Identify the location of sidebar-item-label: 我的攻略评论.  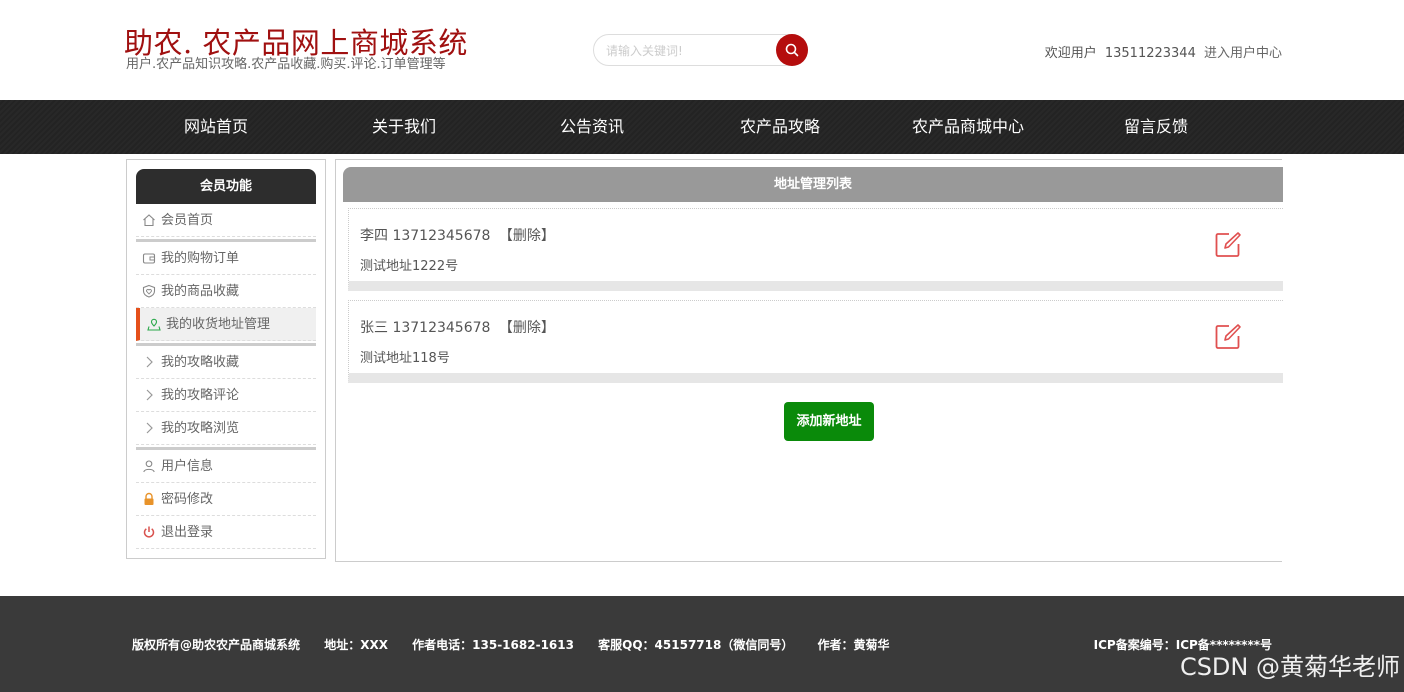
(200, 395).